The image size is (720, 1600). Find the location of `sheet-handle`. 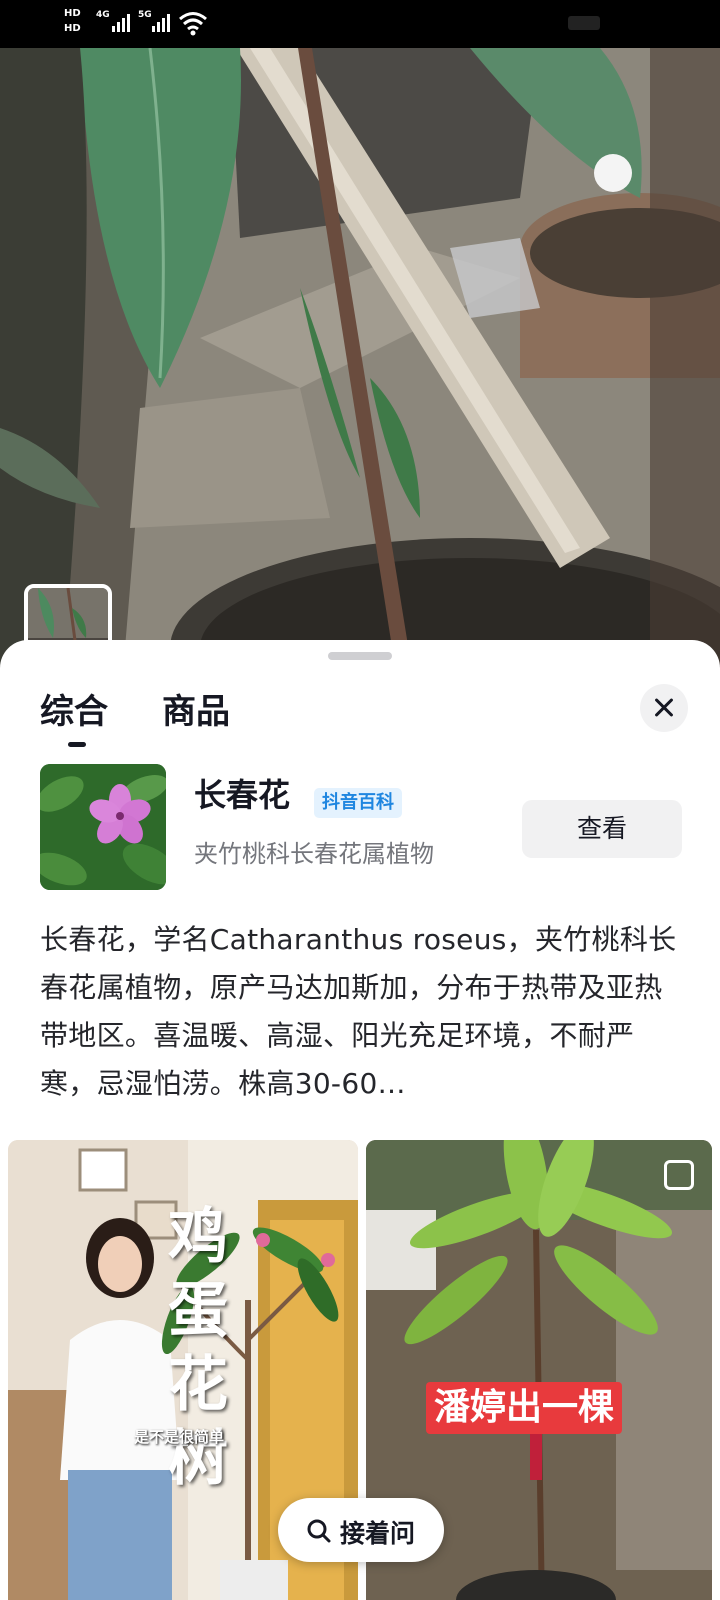

sheet-handle is located at coordinates (360, 656).